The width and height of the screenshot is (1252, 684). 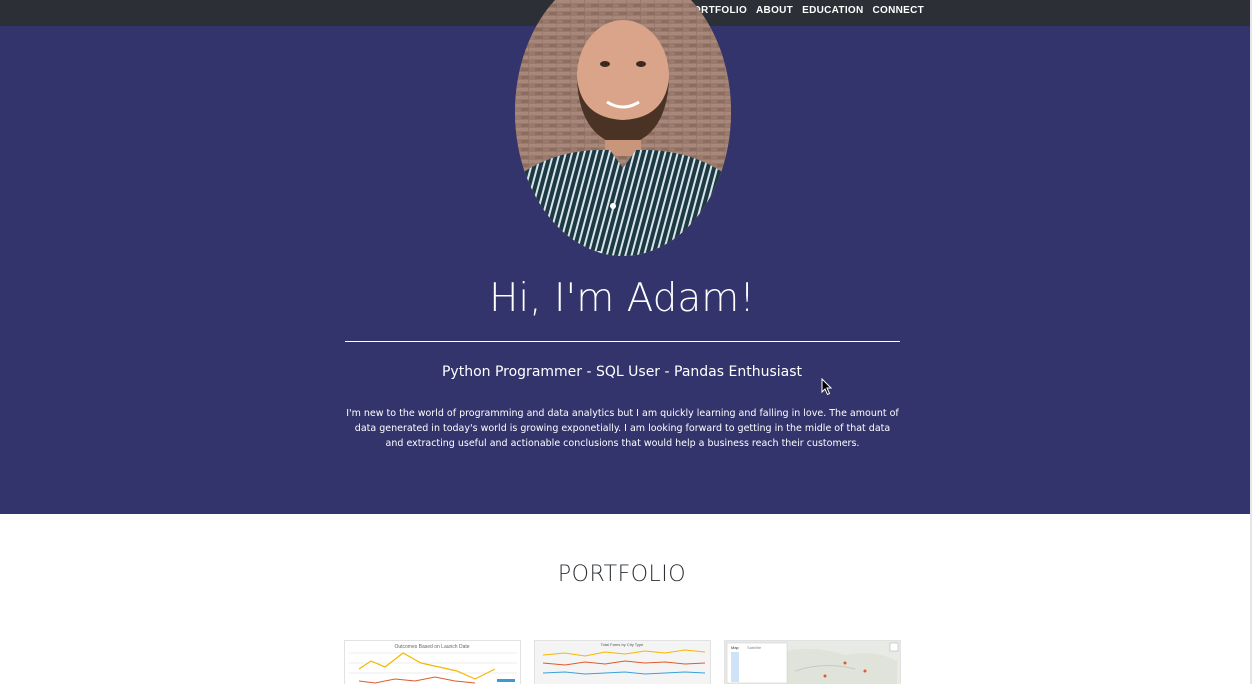 I want to click on portfolio-thumbnail-fares: Total Fares by City Type, so click(x=622, y=662).